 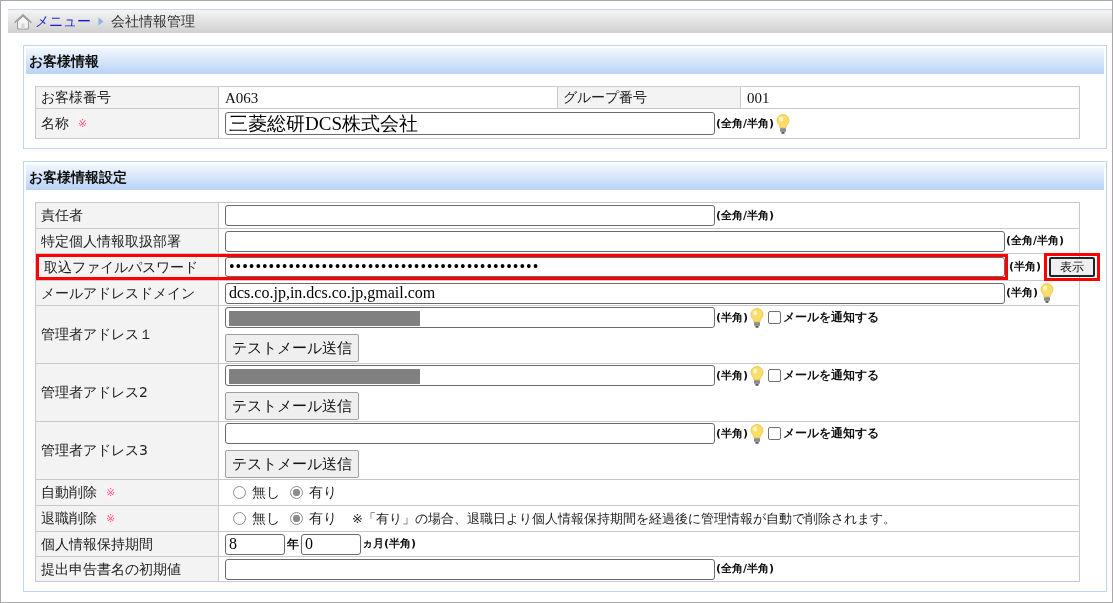 What do you see at coordinates (63, 21) in the screenshot?
I see `breadcrumb-link: メニュー` at bounding box center [63, 21].